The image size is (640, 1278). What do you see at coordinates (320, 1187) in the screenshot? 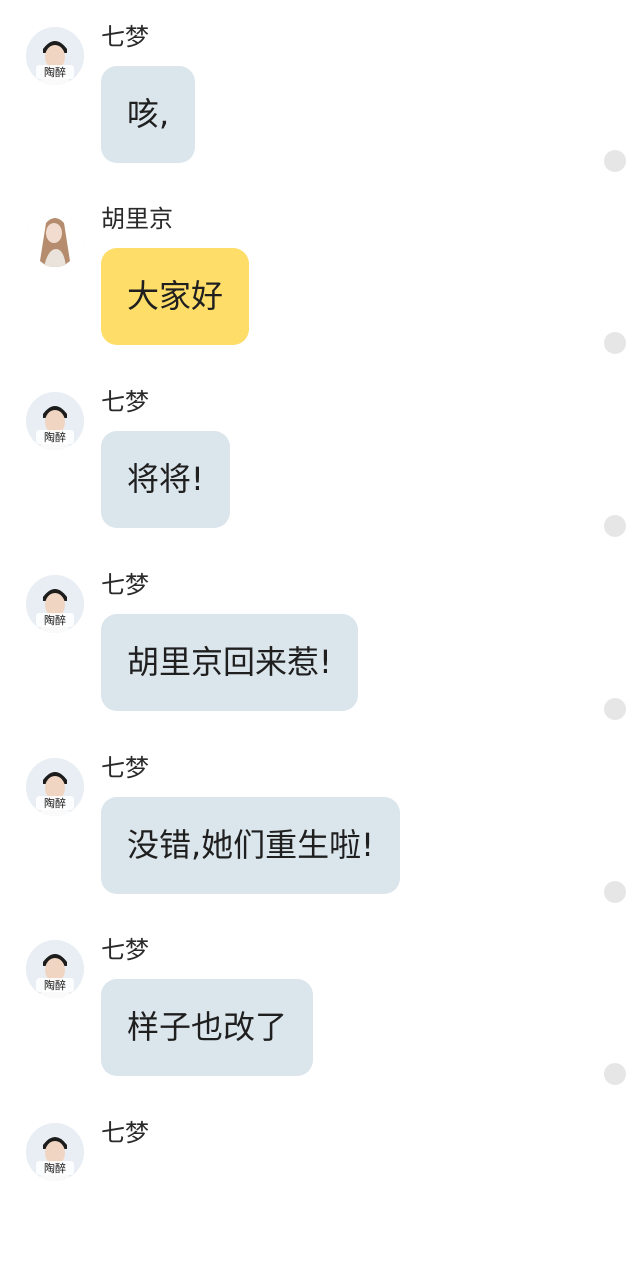
I see `chat-message: 陶醉 七梦` at bounding box center [320, 1187].